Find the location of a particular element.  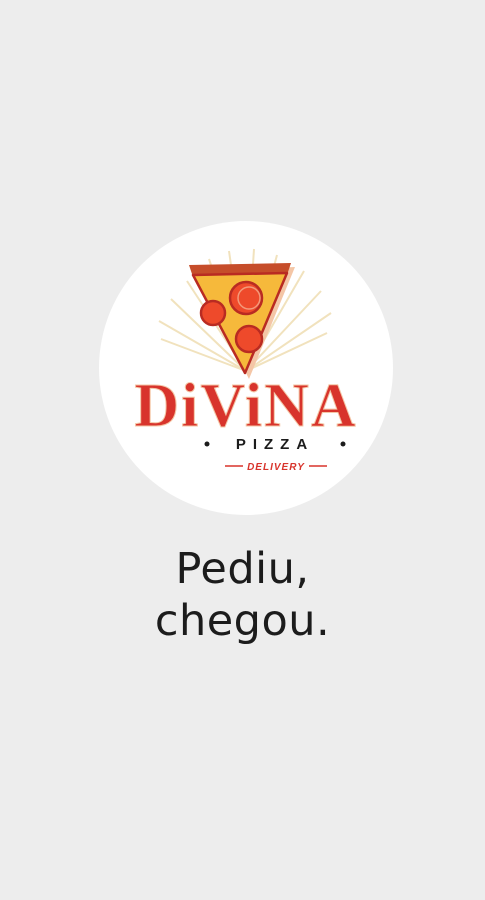

pizza-slice-icon is located at coordinates (242, 321).